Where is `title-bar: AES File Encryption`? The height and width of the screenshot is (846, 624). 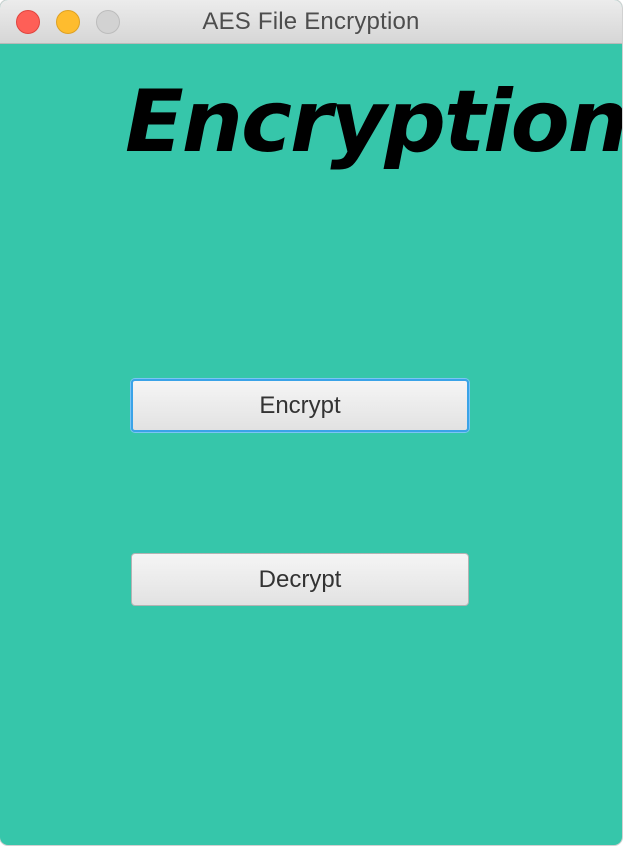 title-bar: AES File Encryption is located at coordinates (311, 22).